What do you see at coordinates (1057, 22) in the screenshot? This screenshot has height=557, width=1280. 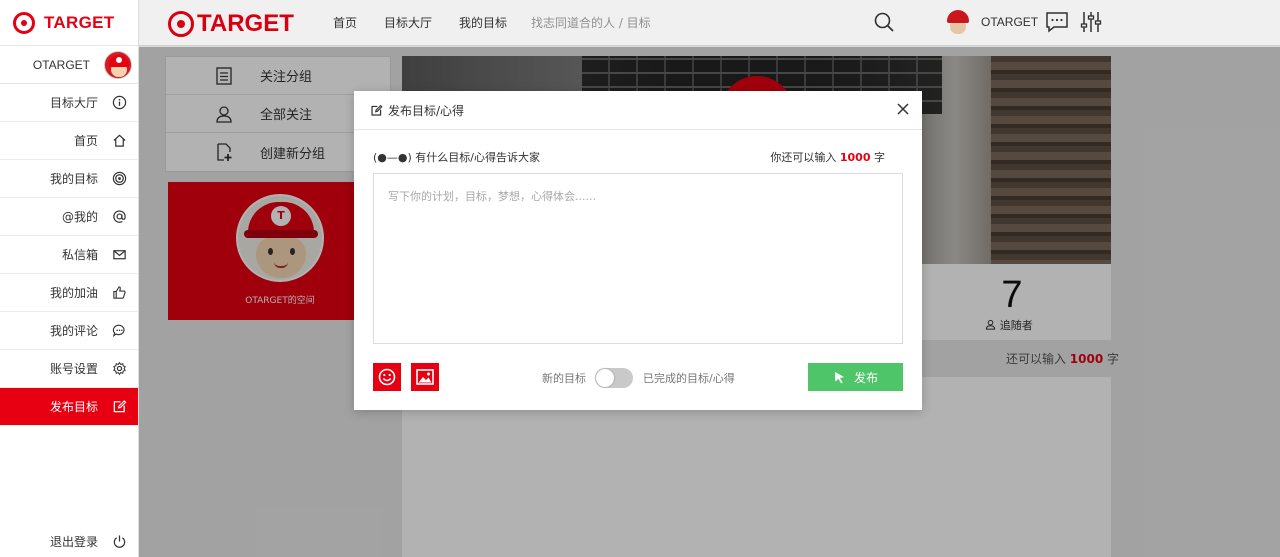 I see `message-icon` at bounding box center [1057, 22].